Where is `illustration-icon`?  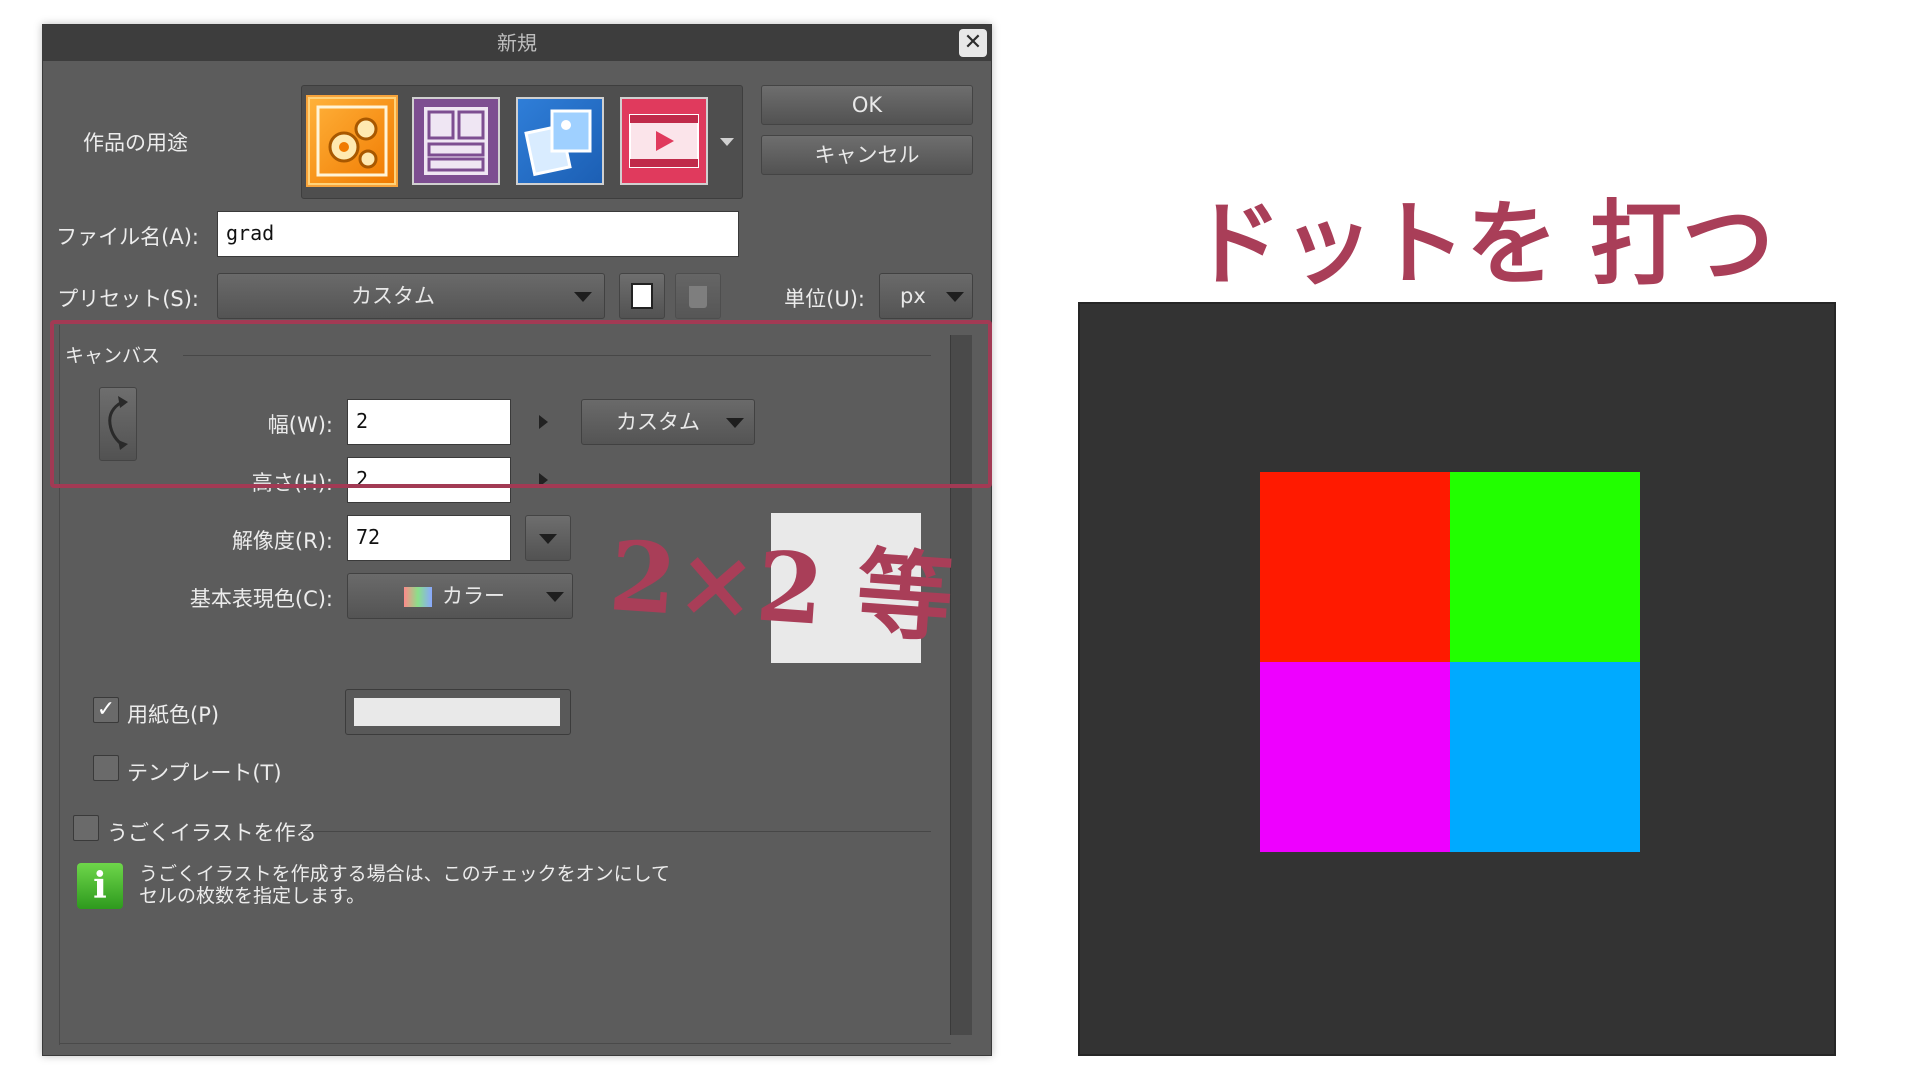
illustration-icon is located at coordinates (352, 141).